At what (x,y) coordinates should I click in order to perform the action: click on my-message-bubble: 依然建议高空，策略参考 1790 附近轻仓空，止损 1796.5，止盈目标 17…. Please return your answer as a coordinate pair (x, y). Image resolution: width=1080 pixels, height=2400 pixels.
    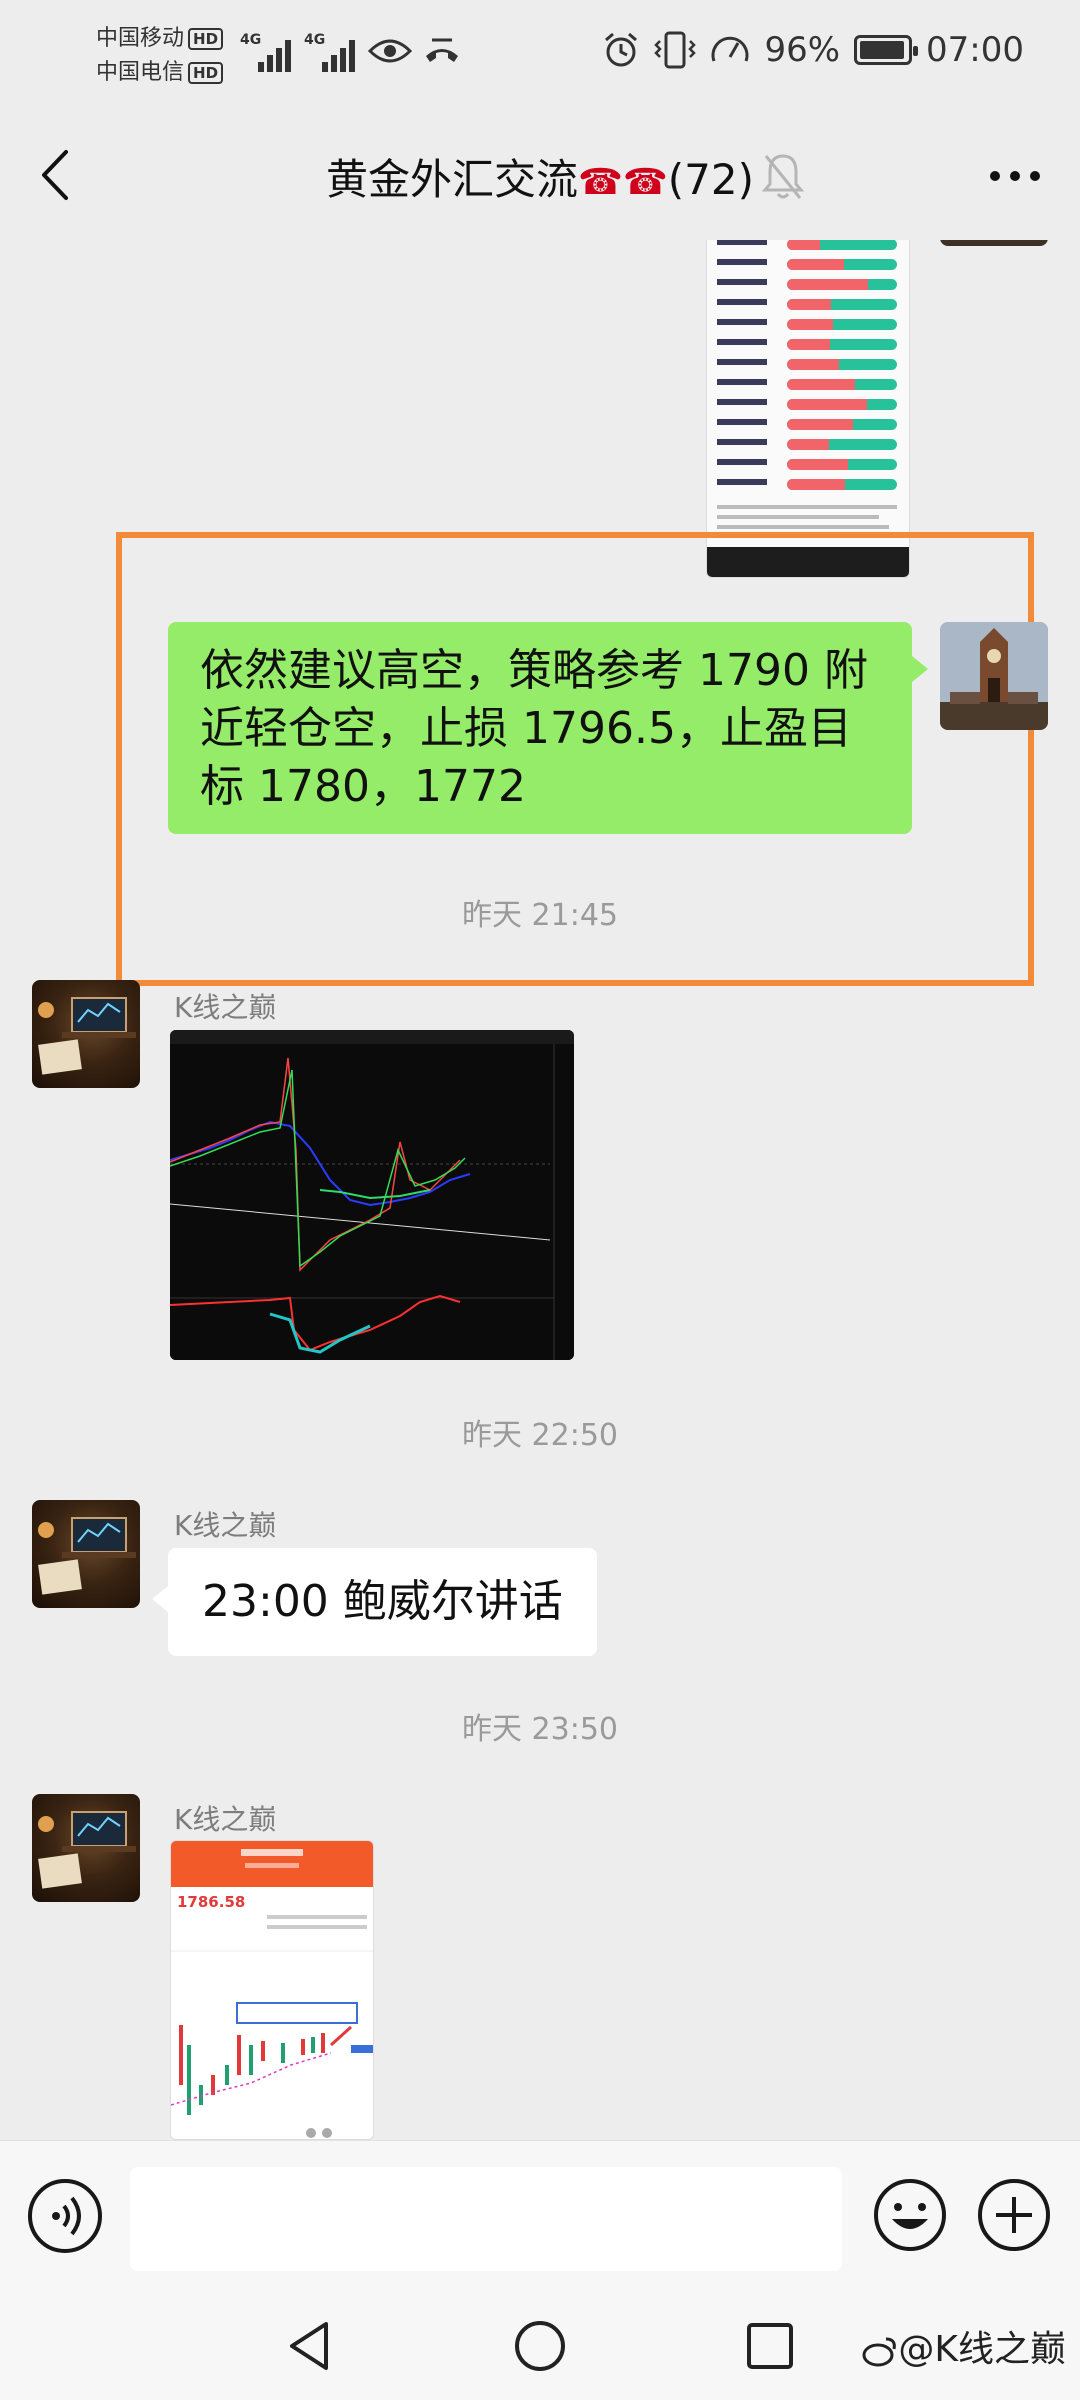
    Looking at the image, I should click on (548, 728).